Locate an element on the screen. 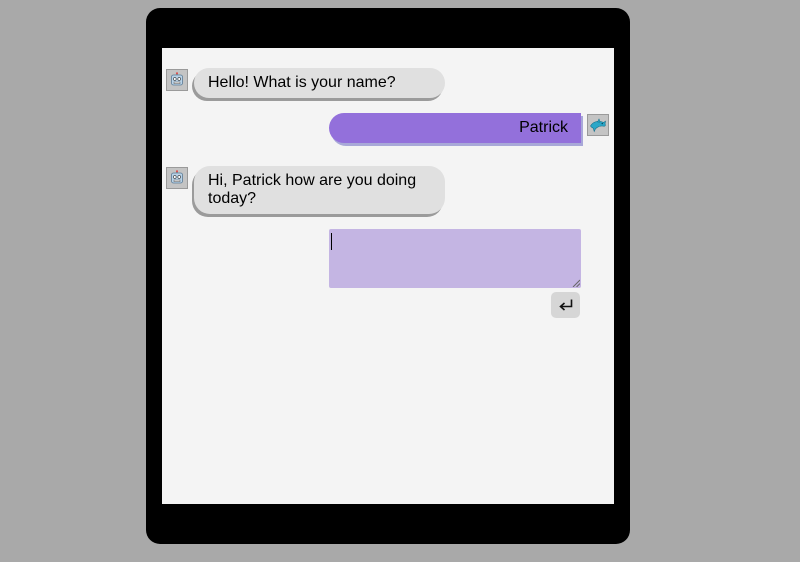  text-caret is located at coordinates (331, 241).